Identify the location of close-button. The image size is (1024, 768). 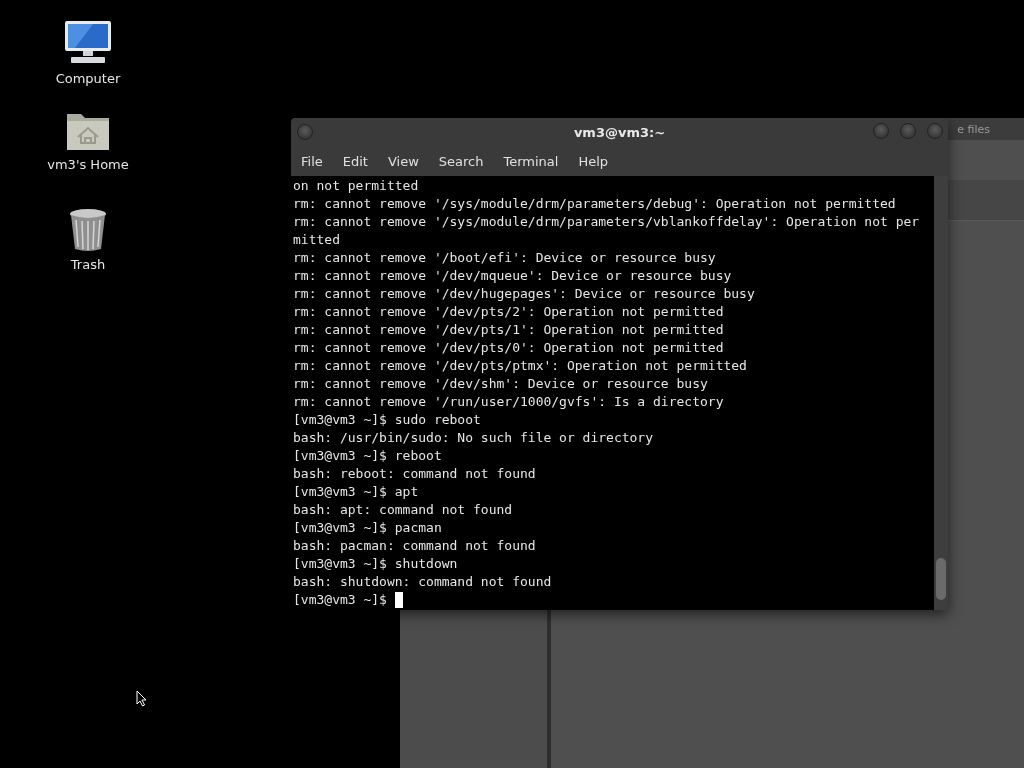
(935, 131).